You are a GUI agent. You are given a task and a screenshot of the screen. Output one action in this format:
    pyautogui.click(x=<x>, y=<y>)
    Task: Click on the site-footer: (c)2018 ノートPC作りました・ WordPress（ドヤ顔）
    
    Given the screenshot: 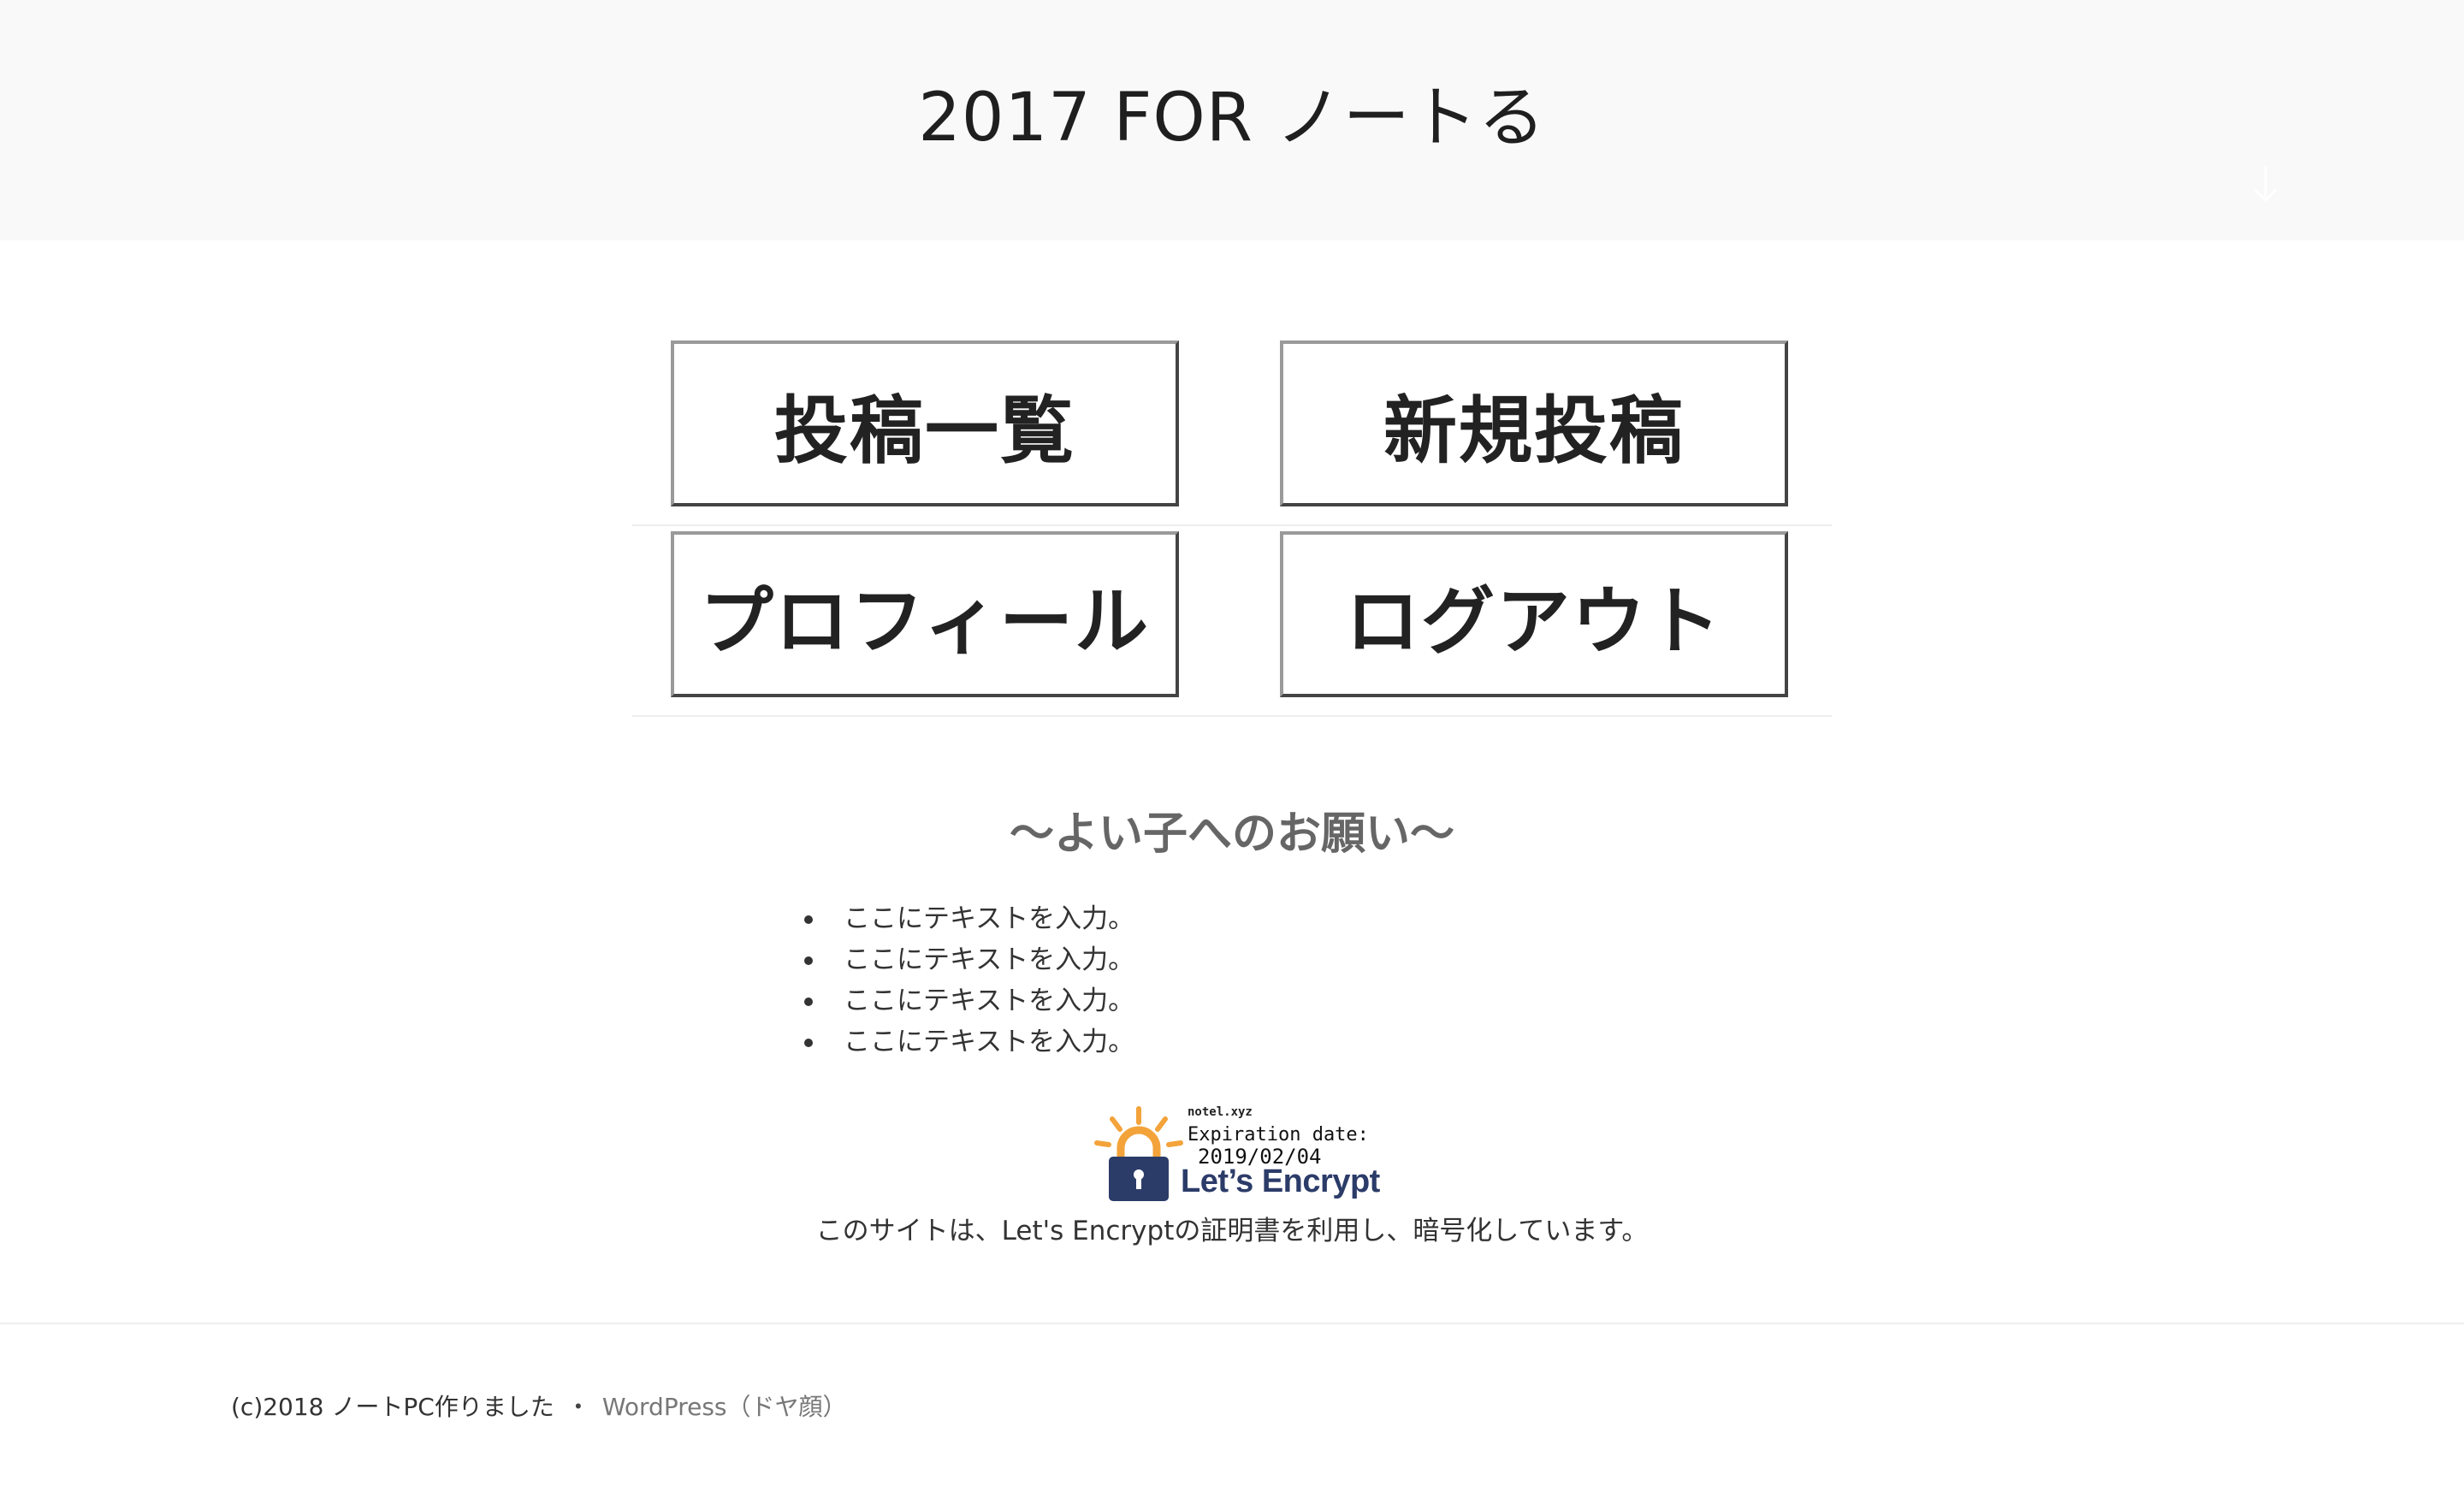 What is the action you would take?
    pyautogui.click(x=539, y=1407)
    